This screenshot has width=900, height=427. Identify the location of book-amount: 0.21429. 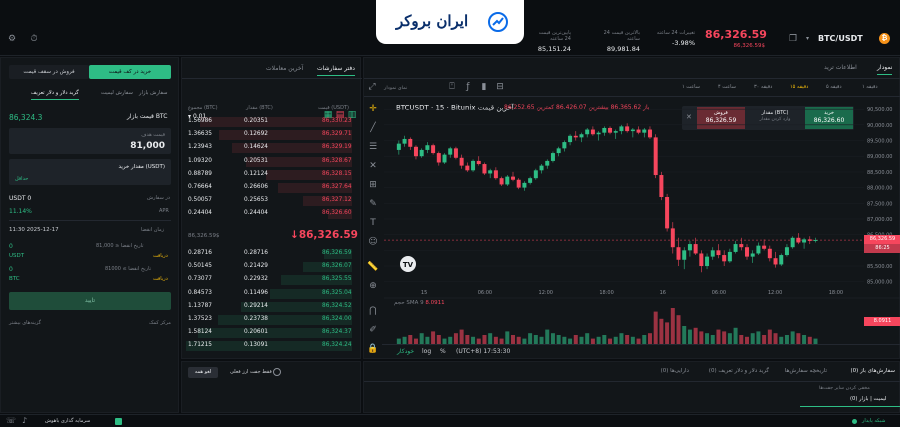
(256, 266).